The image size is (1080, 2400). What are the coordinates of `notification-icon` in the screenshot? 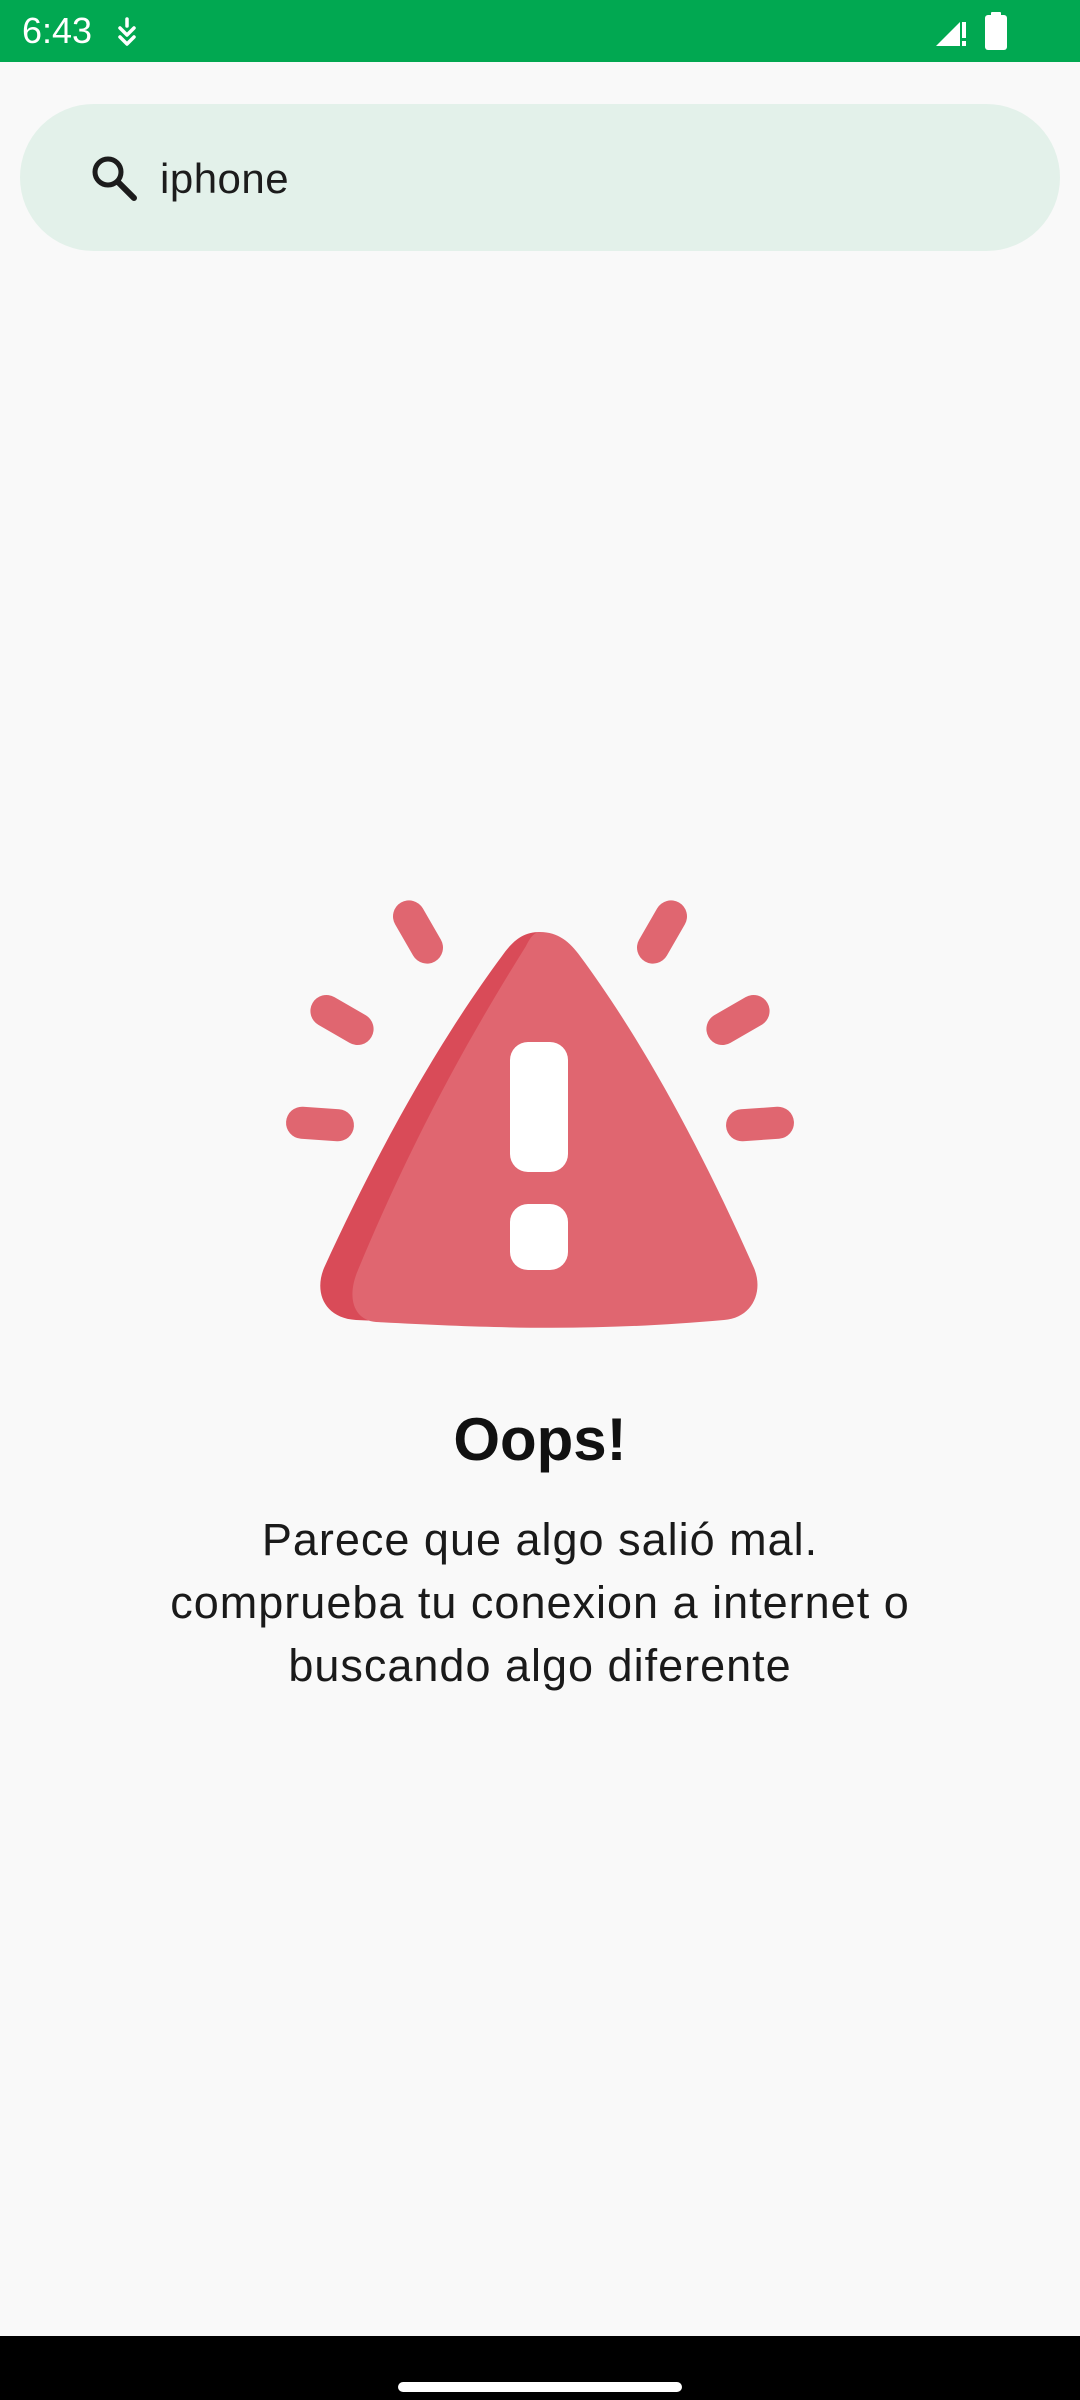 It's located at (127, 31).